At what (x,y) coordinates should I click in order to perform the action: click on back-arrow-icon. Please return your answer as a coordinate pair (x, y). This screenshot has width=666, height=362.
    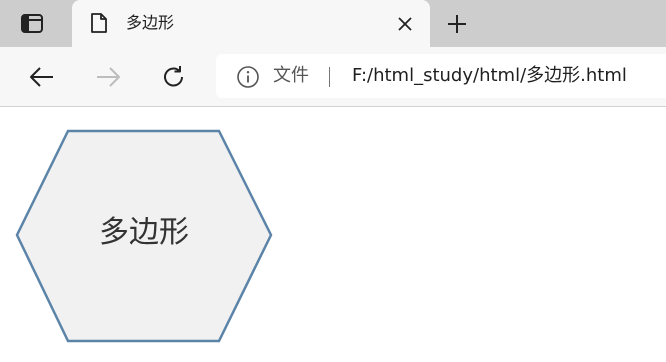
    Looking at the image, I should click on (42, 77).